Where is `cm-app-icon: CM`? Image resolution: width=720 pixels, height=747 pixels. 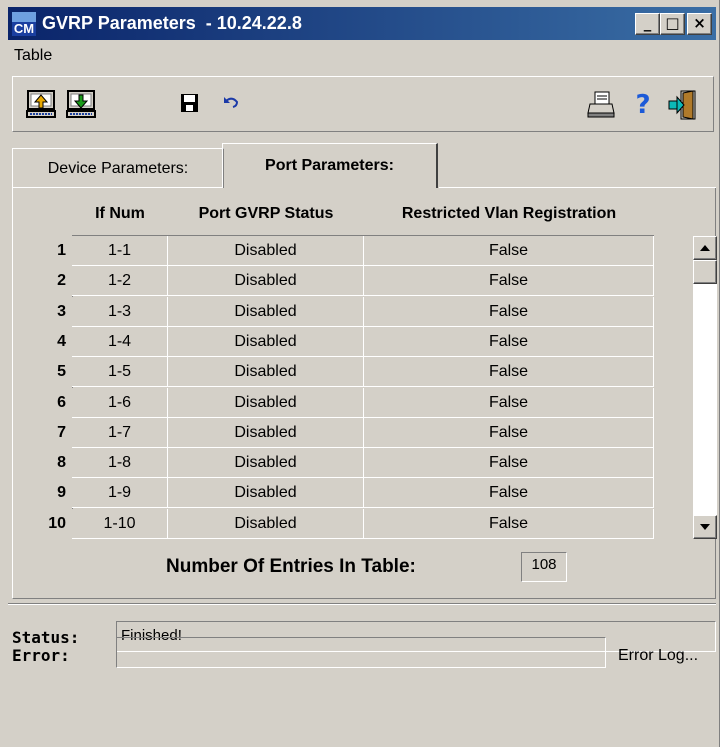 cm-app-icon: CM is located at coordinates (24, 23).